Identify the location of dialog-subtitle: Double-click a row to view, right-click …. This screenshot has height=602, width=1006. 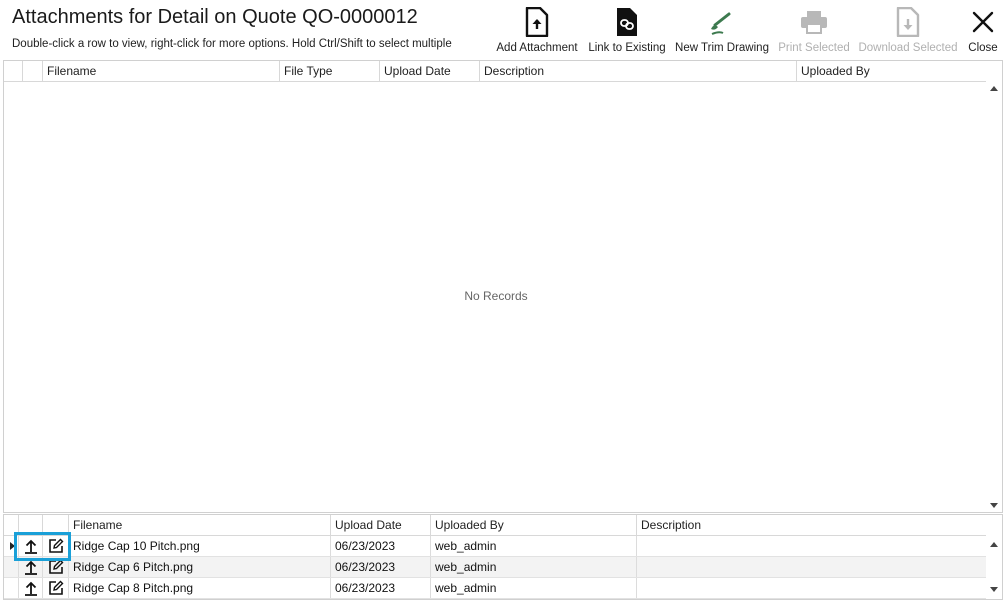
(232, 44).